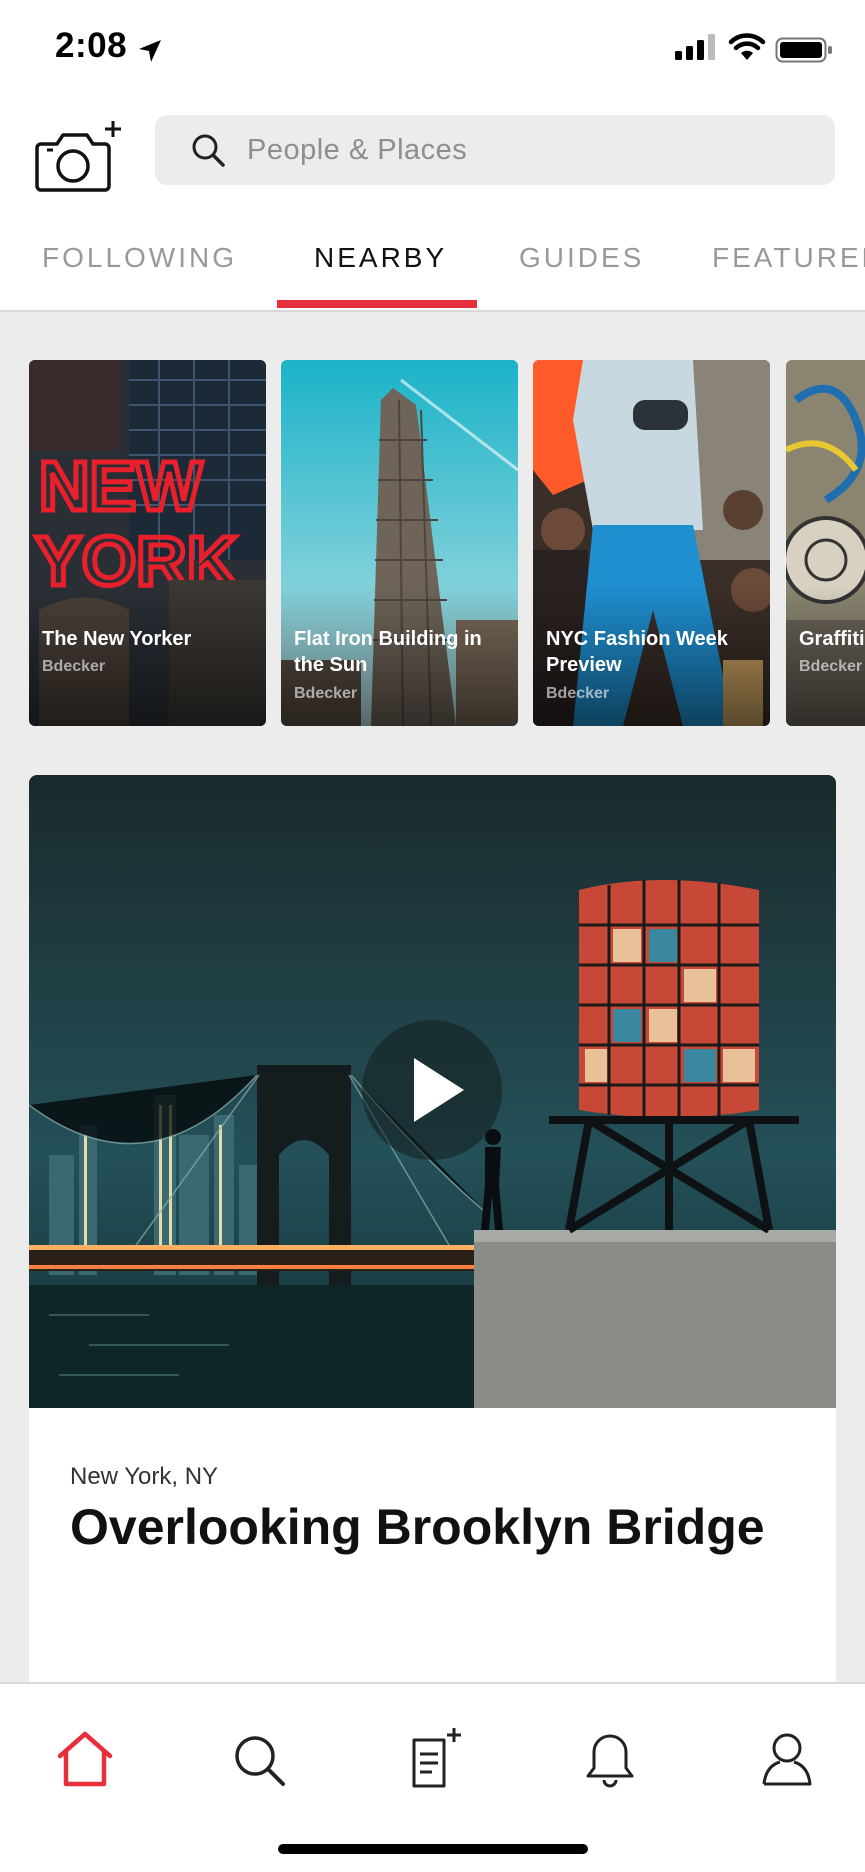  I want to click on home-icon, so click(85, 1759).